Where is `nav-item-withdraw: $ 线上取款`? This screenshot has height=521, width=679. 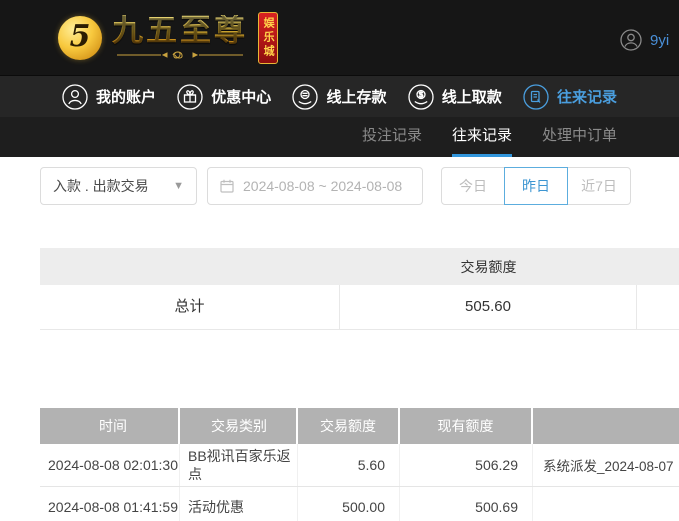
nav-item-withdraw: $ 线上取款 is located at coordinates (455, 96).